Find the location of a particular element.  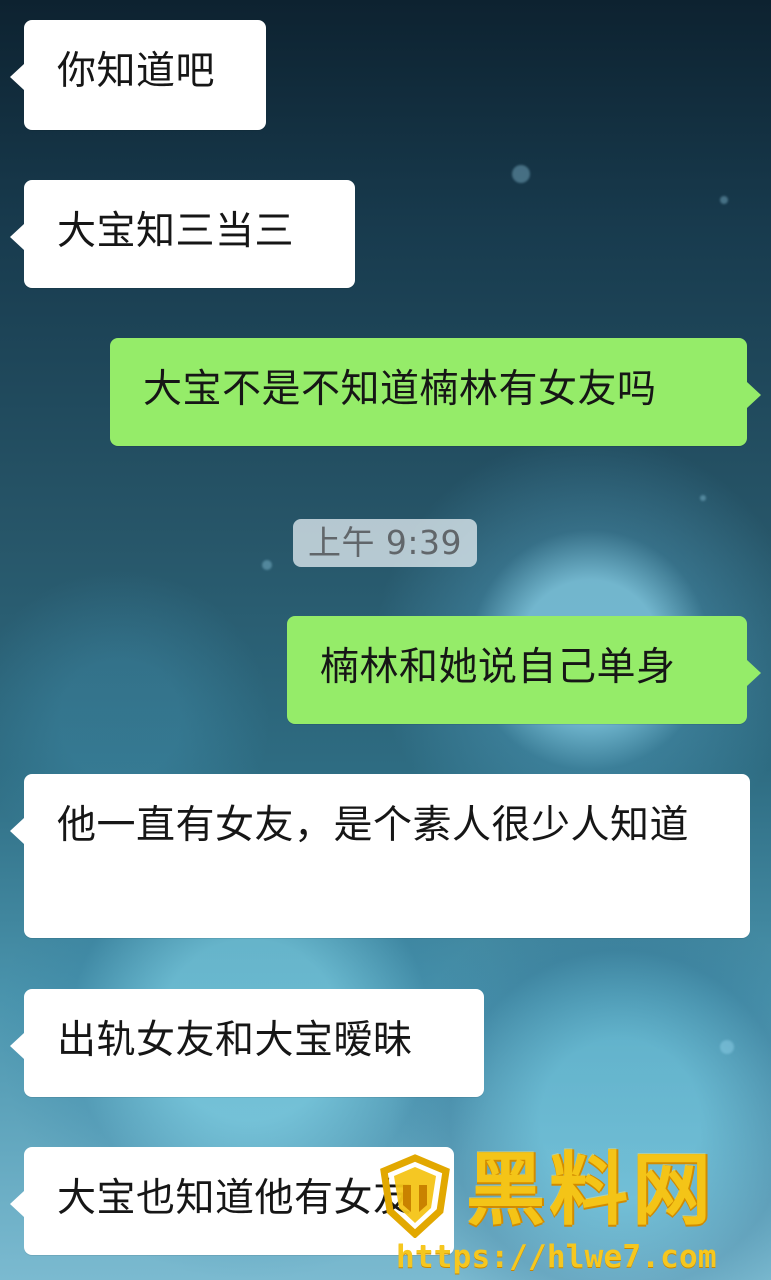

message-text: 他一直有女友，是个素人很少人知道 is located at coordinates (373, 825).